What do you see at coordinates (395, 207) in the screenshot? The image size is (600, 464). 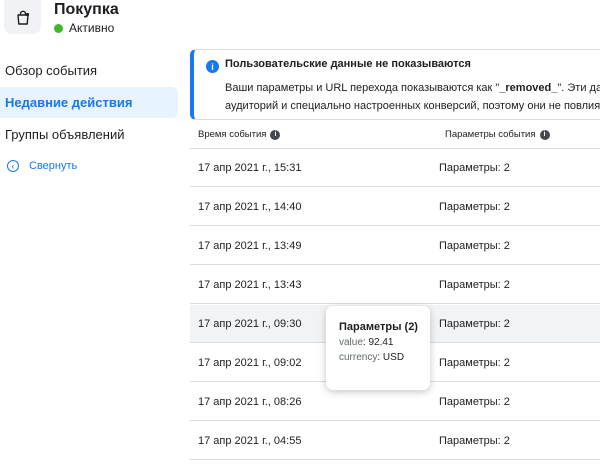 I see `table-row: 17 апр 2021 г., 14:40 Параметры: 2` at bounding box center [395, 207].